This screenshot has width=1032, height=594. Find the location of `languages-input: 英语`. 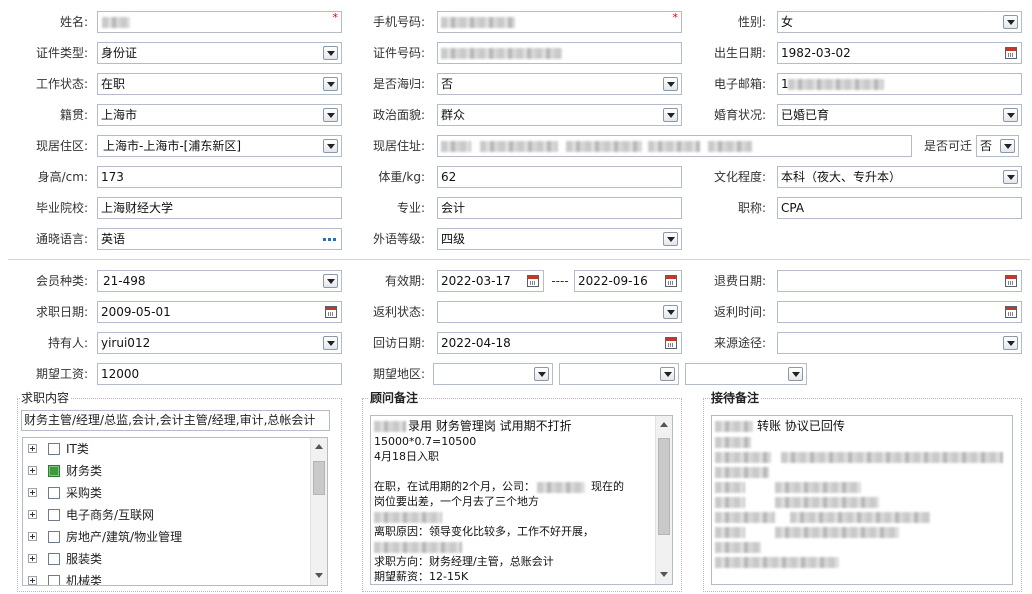

languages-input: 英语 is located at coordinates (219, 239).